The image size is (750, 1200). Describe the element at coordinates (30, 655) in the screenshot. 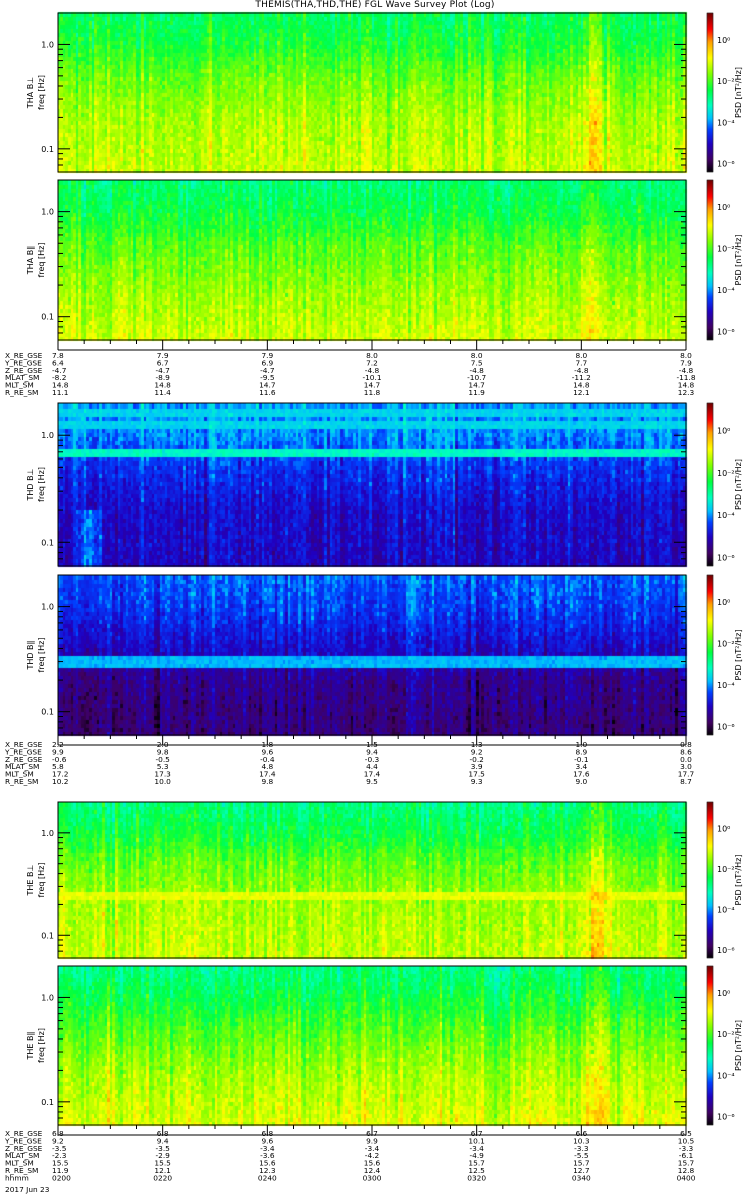

I see `panel-component-label: THD B∥` at that location.